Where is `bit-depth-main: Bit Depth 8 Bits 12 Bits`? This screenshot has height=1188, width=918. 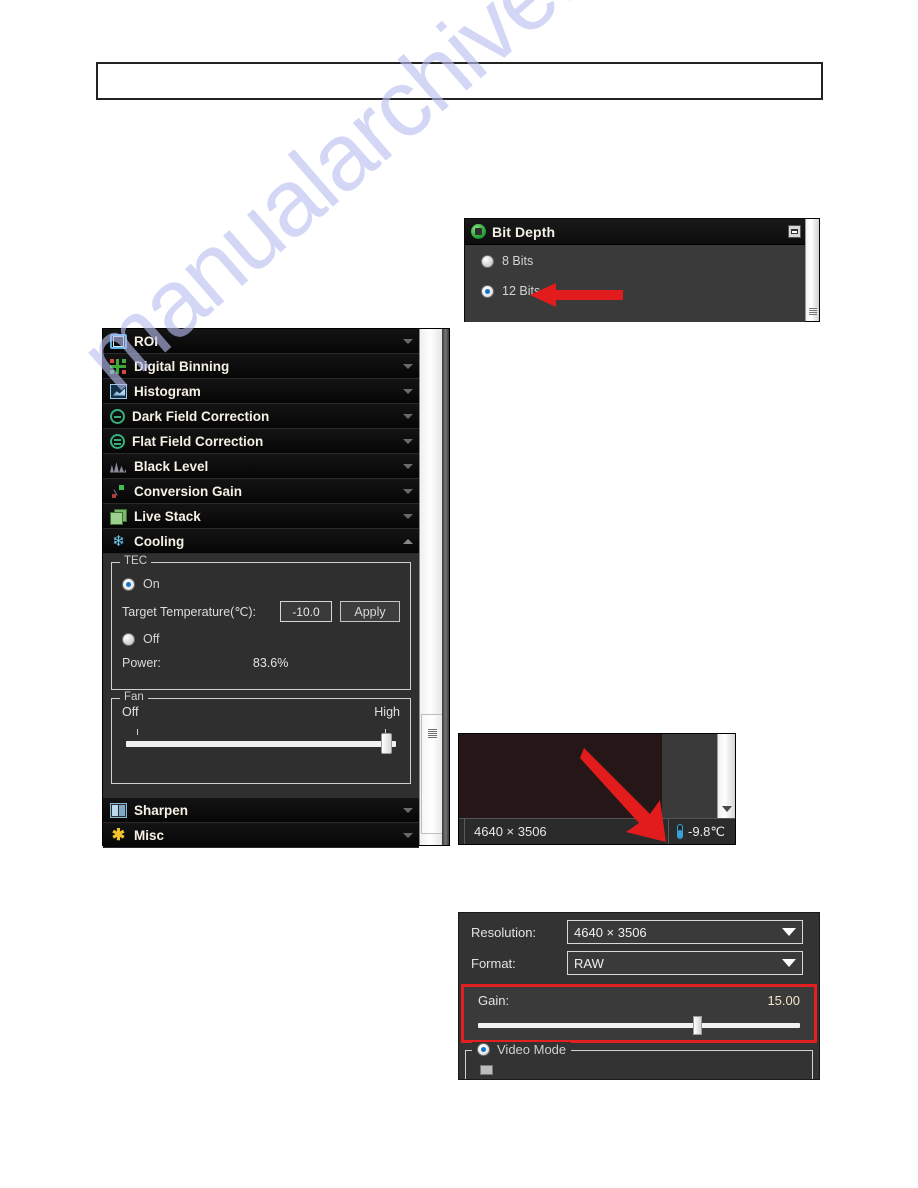
bit-depth-main: Bit Depth 8 Bits 12 Bits is located at coordinates (635, 270).